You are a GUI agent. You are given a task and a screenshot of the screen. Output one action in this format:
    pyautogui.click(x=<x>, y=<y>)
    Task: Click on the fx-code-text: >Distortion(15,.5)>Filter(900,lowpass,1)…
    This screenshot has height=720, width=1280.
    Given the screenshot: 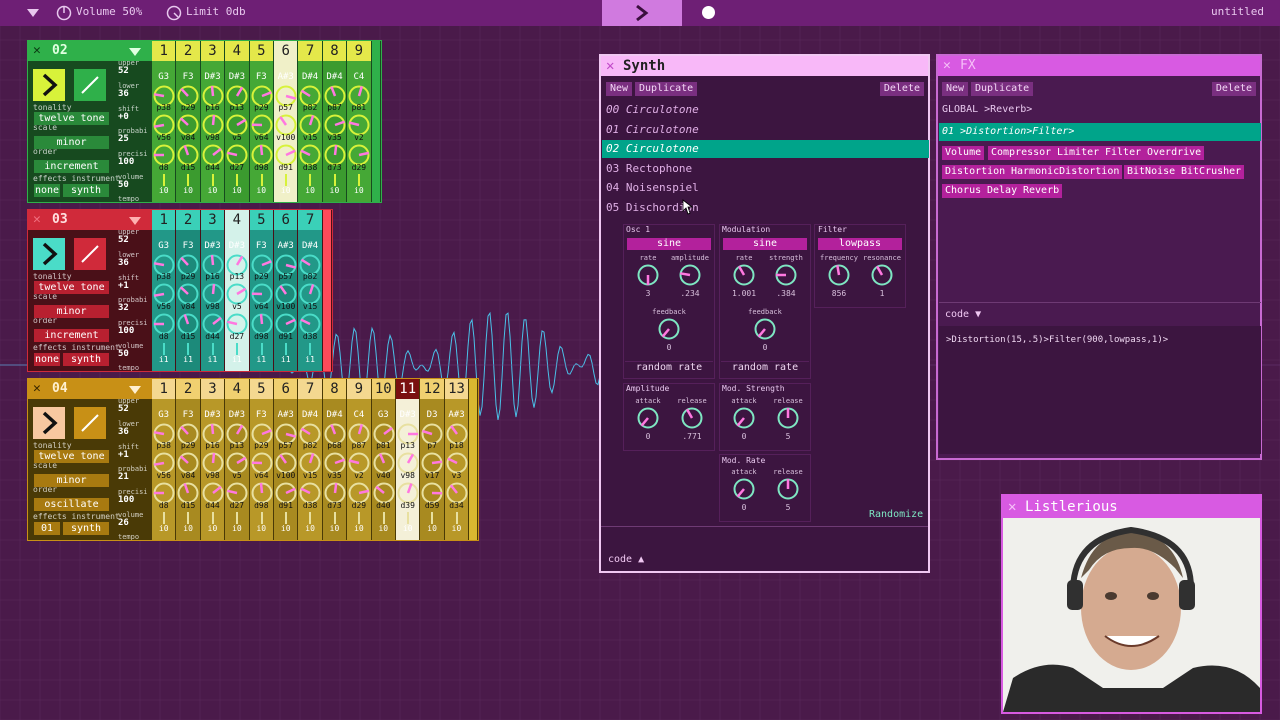 What is the action you would take?
    pyautogui.click(x=1057, y=340)
    